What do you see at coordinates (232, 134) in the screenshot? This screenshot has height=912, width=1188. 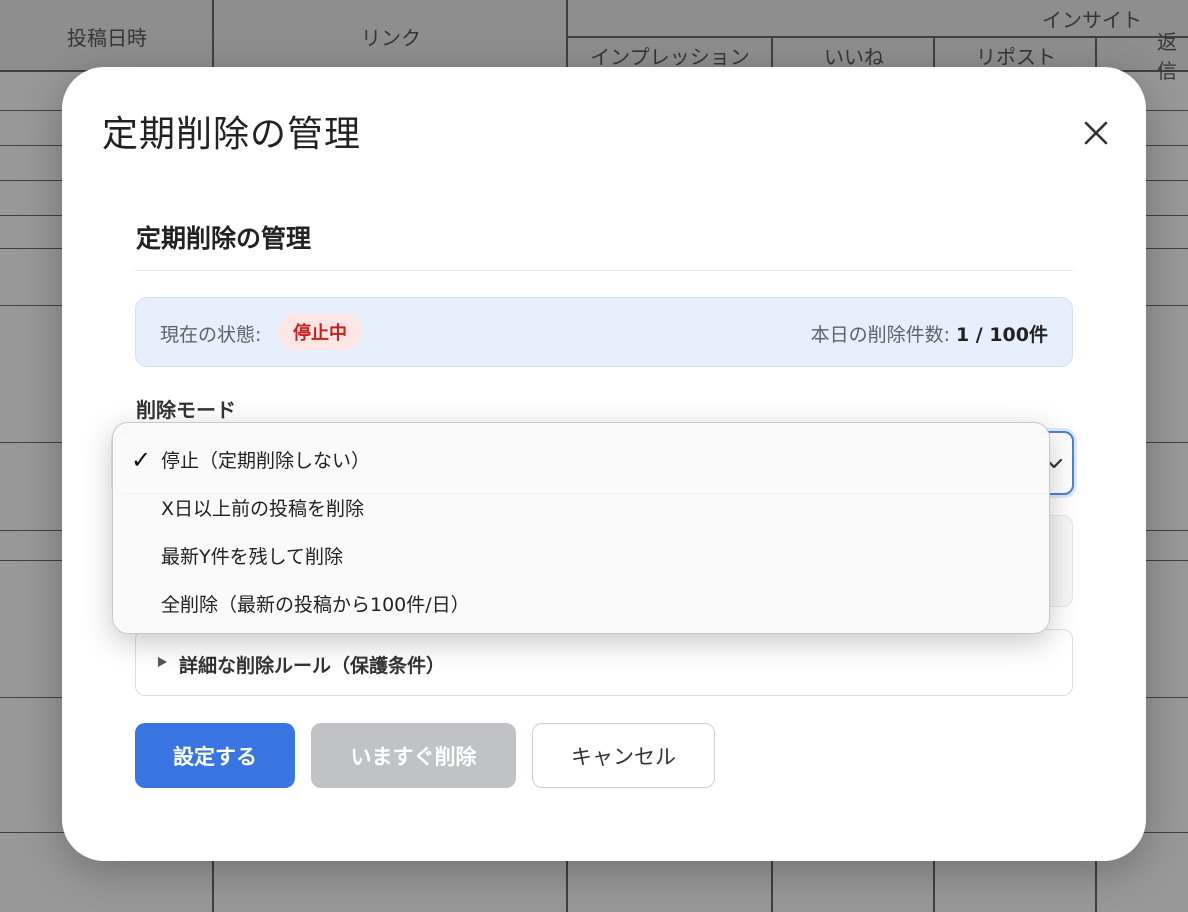 I see `modal-title: 定期削除の管理` at bounding box center [232, 134].